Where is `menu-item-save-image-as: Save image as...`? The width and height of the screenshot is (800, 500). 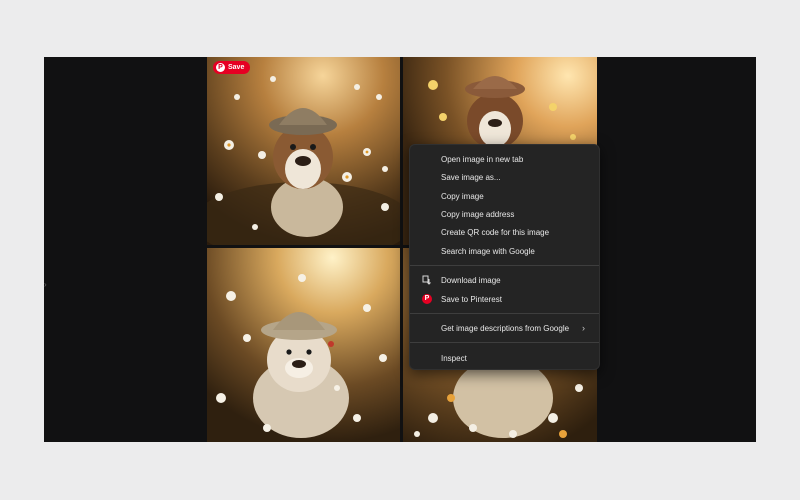
menu-item-save-image-as: Save image as... is located at coordinates (504, 177).